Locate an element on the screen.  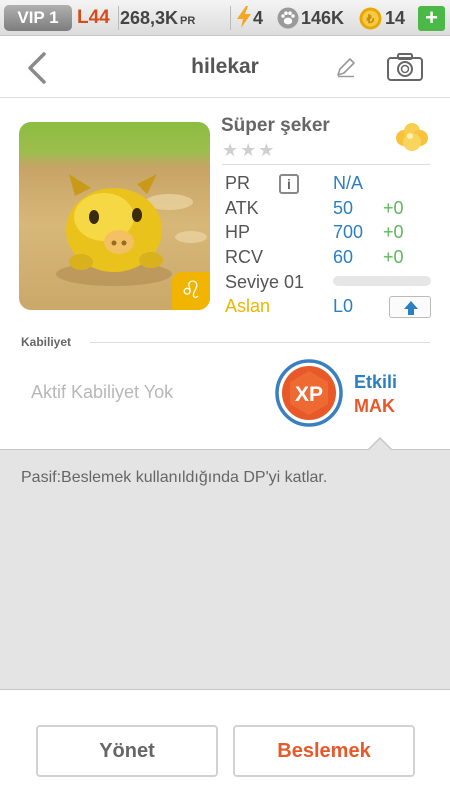
level-label: Seviye 01 is located at coordinates (265, 282).